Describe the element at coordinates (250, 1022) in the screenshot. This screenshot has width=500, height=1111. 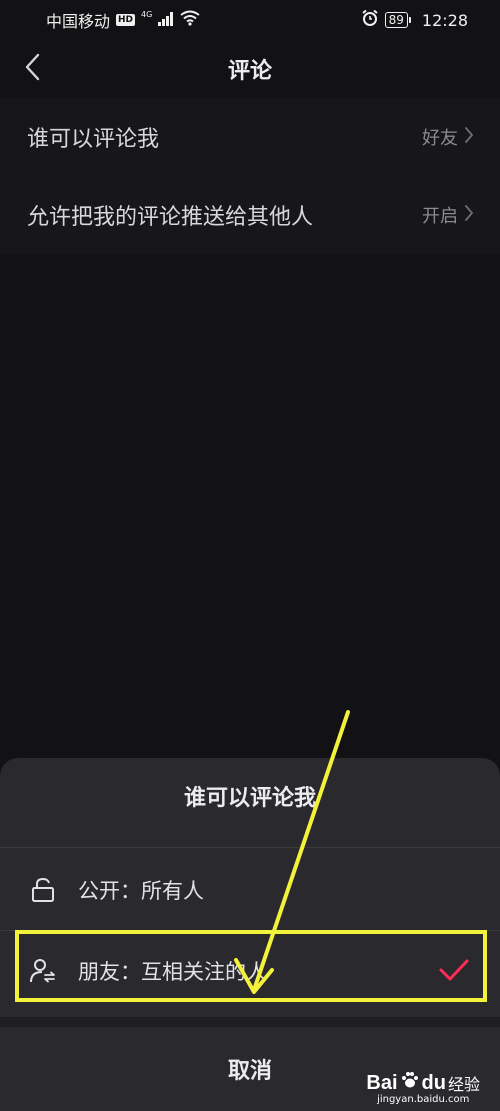
I see `sheet-separator` at that location.